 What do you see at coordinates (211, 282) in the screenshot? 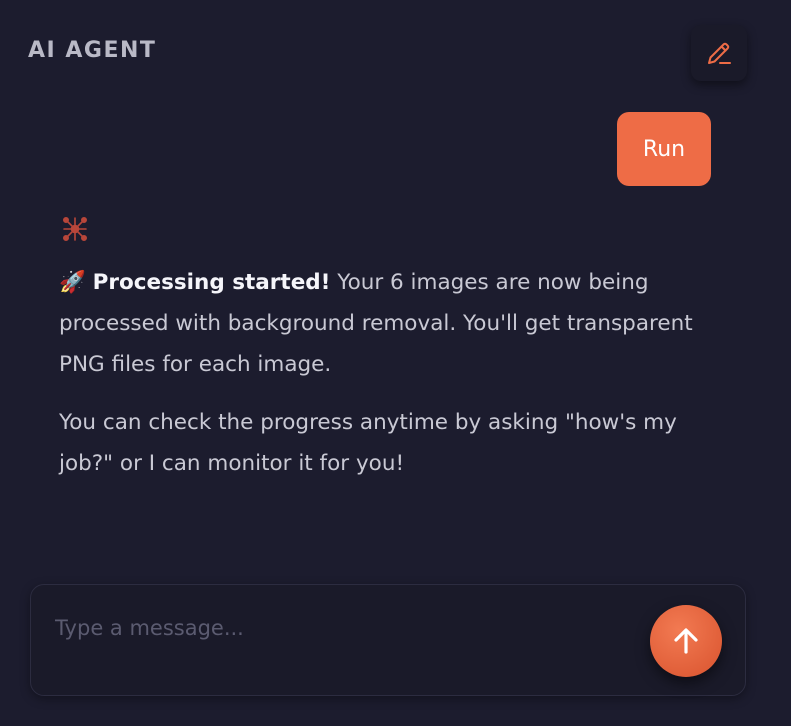
I see `agent-message-bold: Processing started!` at bounding box center [211, 282].